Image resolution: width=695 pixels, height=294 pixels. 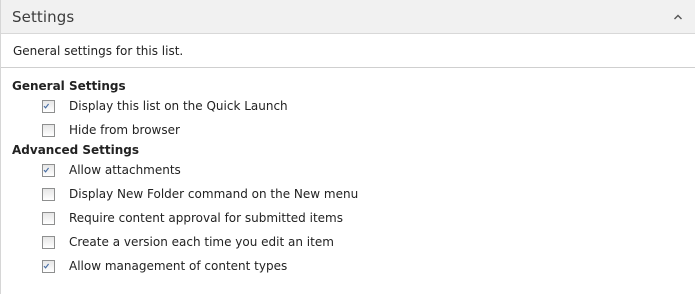 I want to click on content-types-checkbox, so click(x=48, y=266).